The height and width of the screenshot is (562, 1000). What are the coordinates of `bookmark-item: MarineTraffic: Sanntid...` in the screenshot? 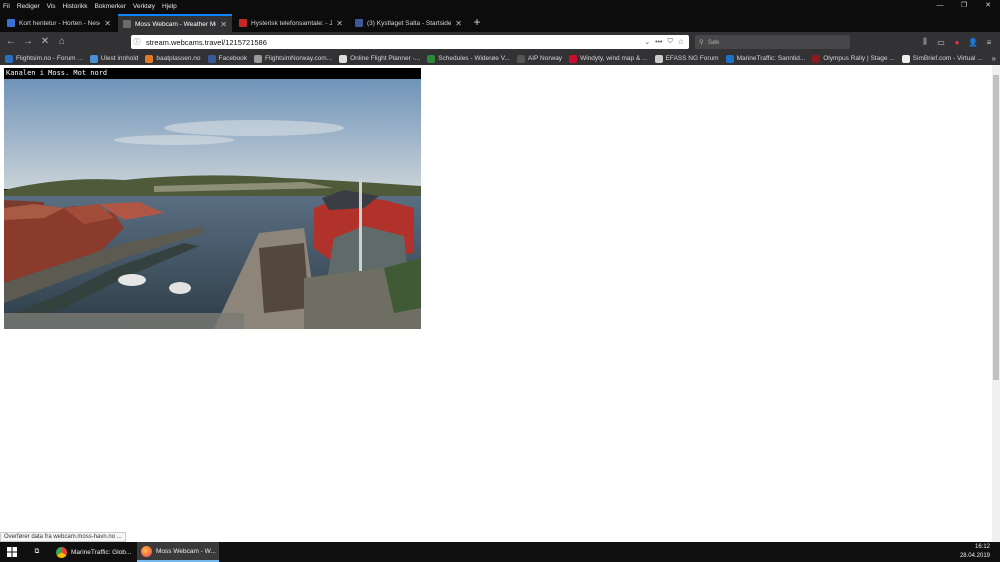 It's located at (765, 58).